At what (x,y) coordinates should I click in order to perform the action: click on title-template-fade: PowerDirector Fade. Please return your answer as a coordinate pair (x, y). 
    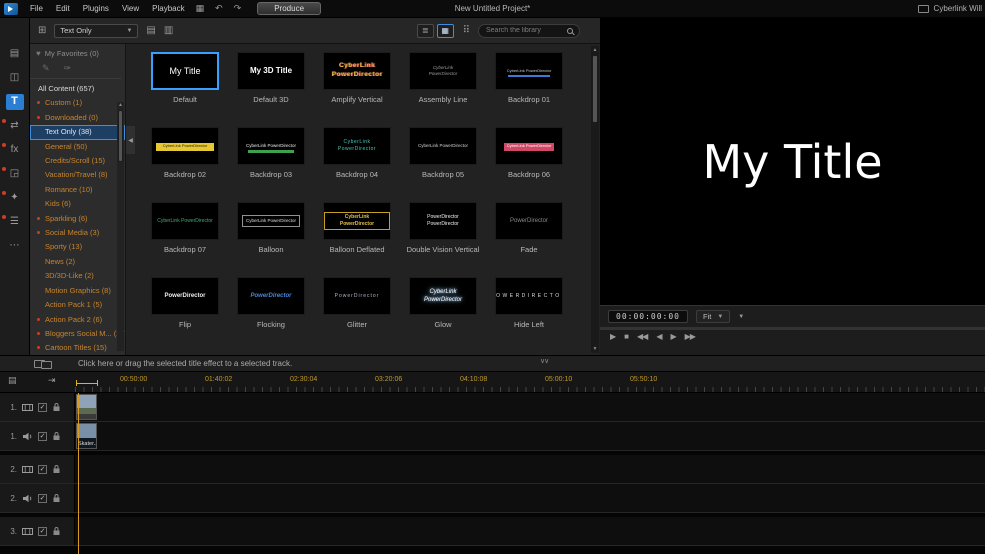
    Looking at the image, I should click on (529, 239).